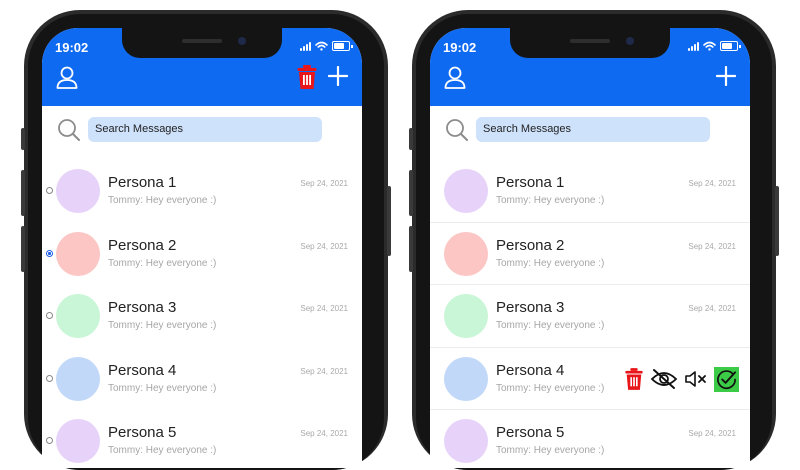  What do you see at coordinates (681, 379) in the screenshot?
I see `row-actions` at bounding box center [681, 379].